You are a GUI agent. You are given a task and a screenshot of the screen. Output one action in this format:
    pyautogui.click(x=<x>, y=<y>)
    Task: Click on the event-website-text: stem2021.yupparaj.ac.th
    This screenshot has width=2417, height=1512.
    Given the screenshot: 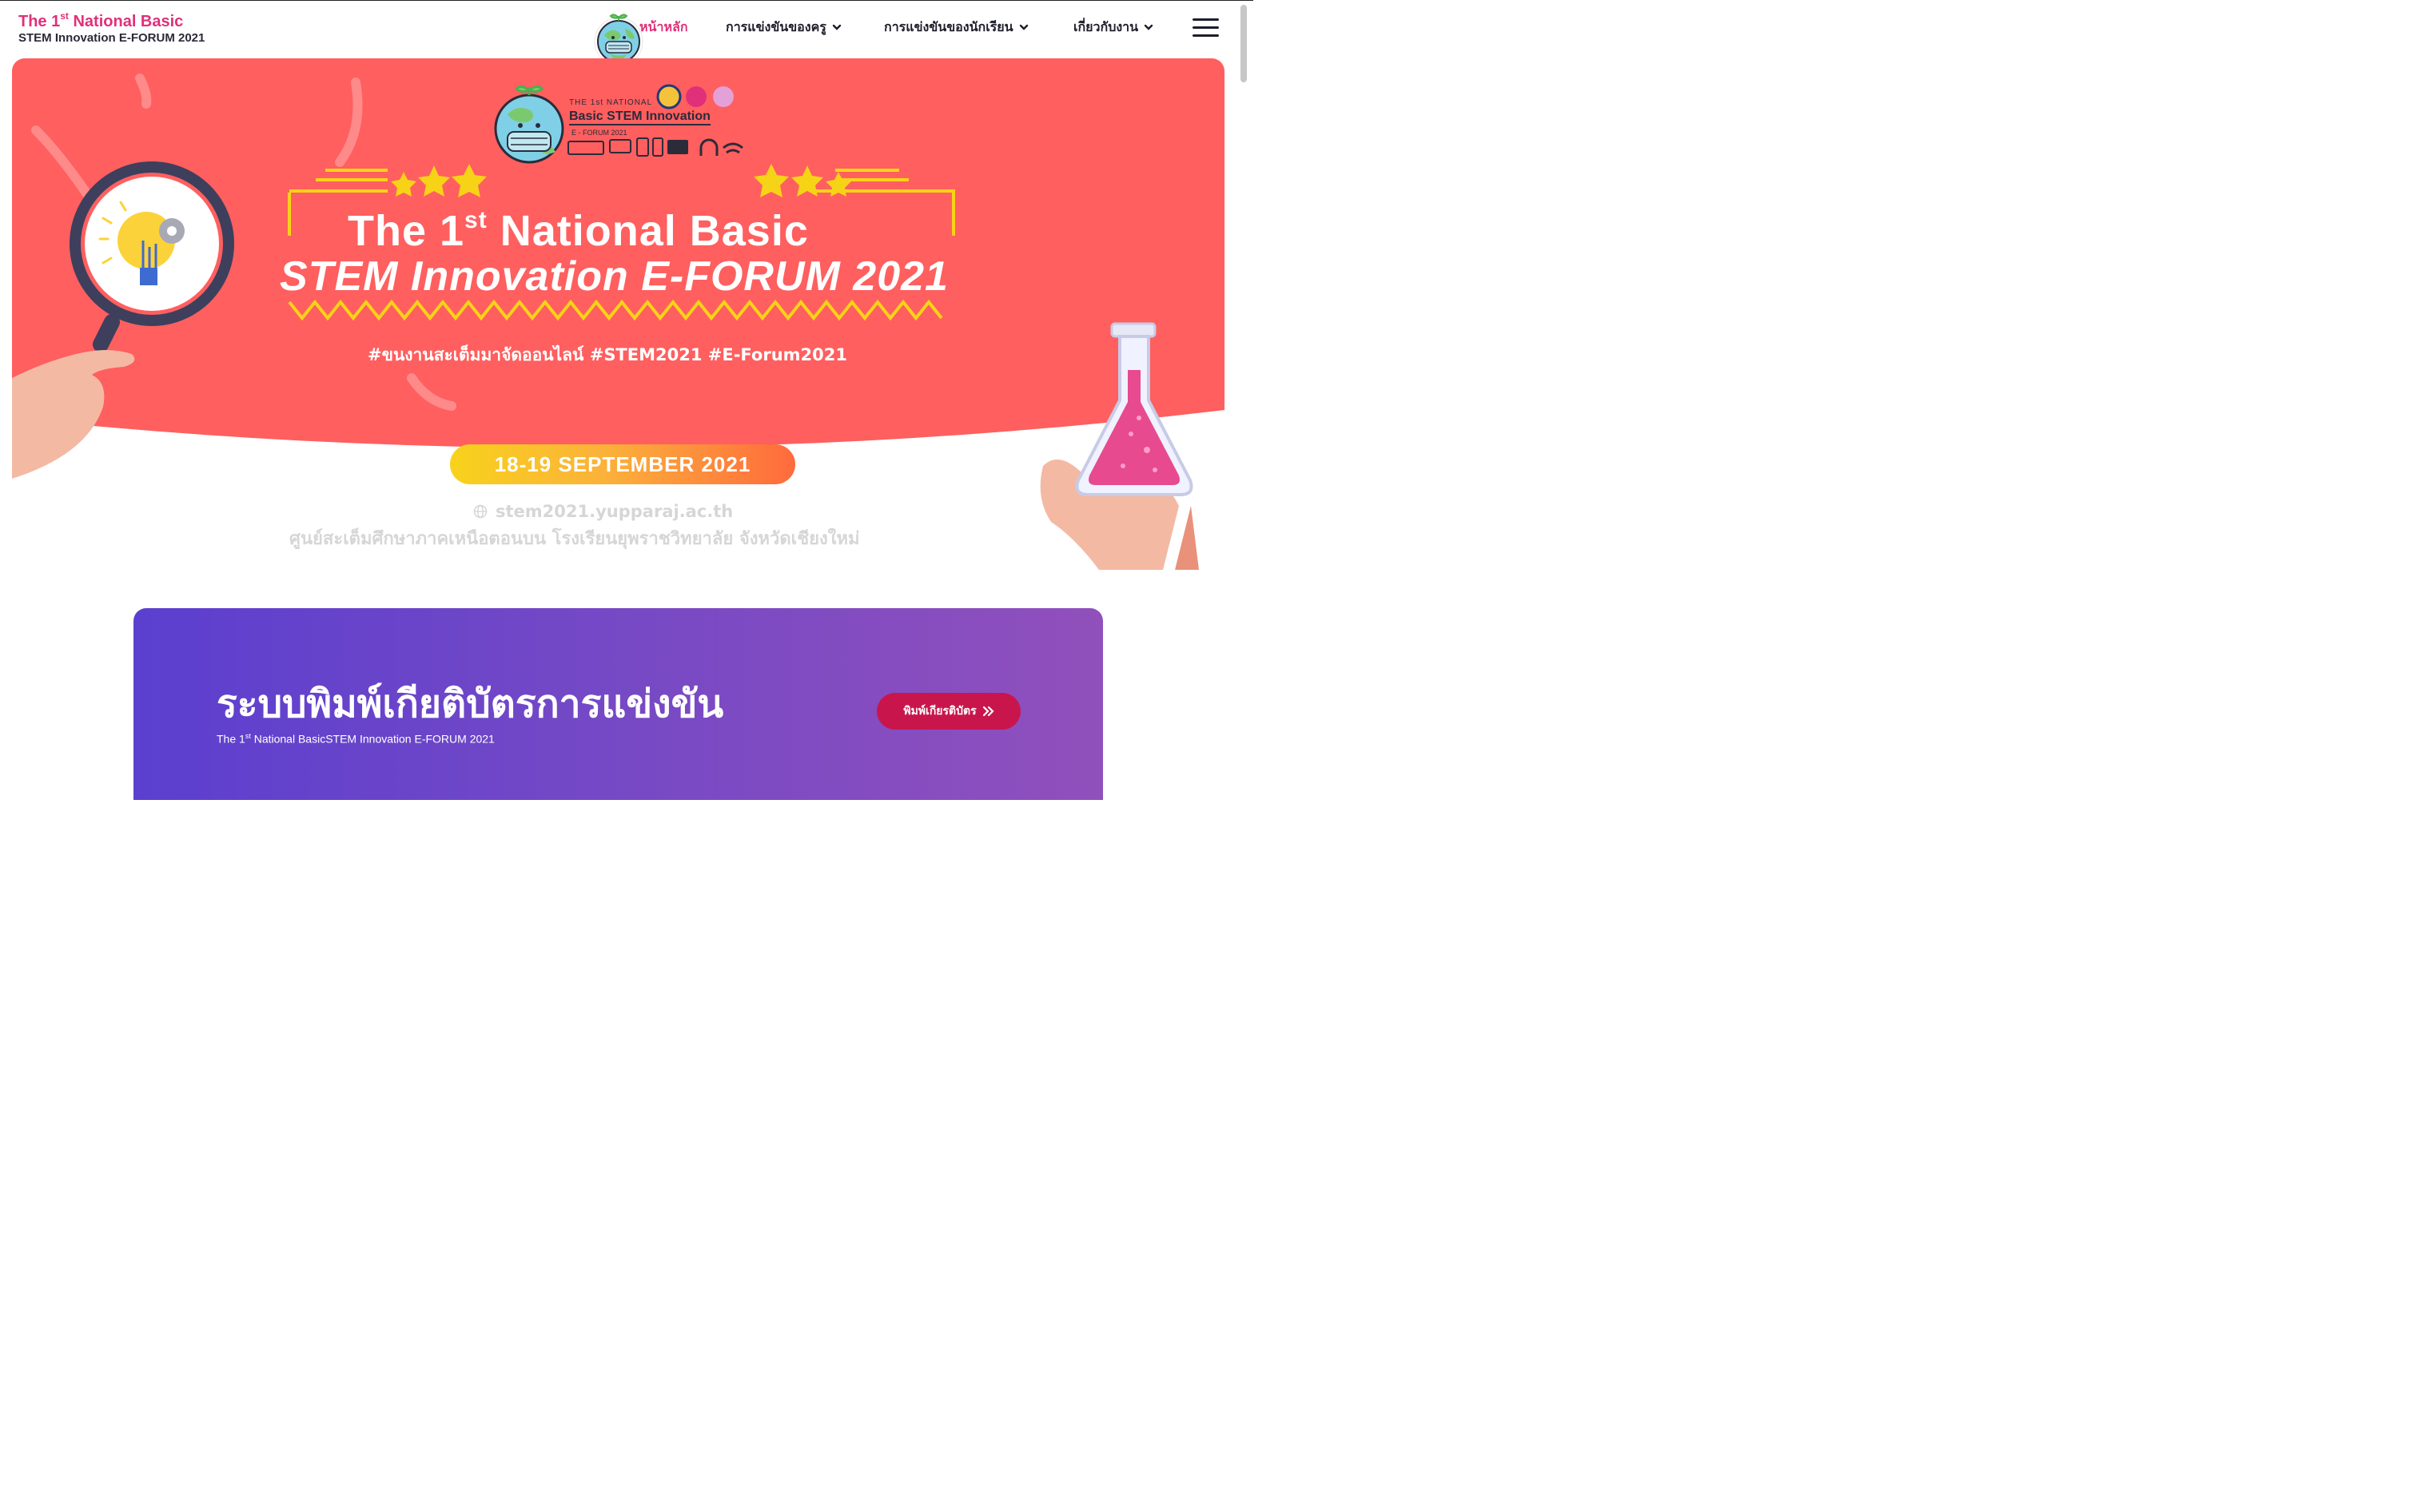 What is the action you would take?
    pyautogui.click(x=615, y=511)
    